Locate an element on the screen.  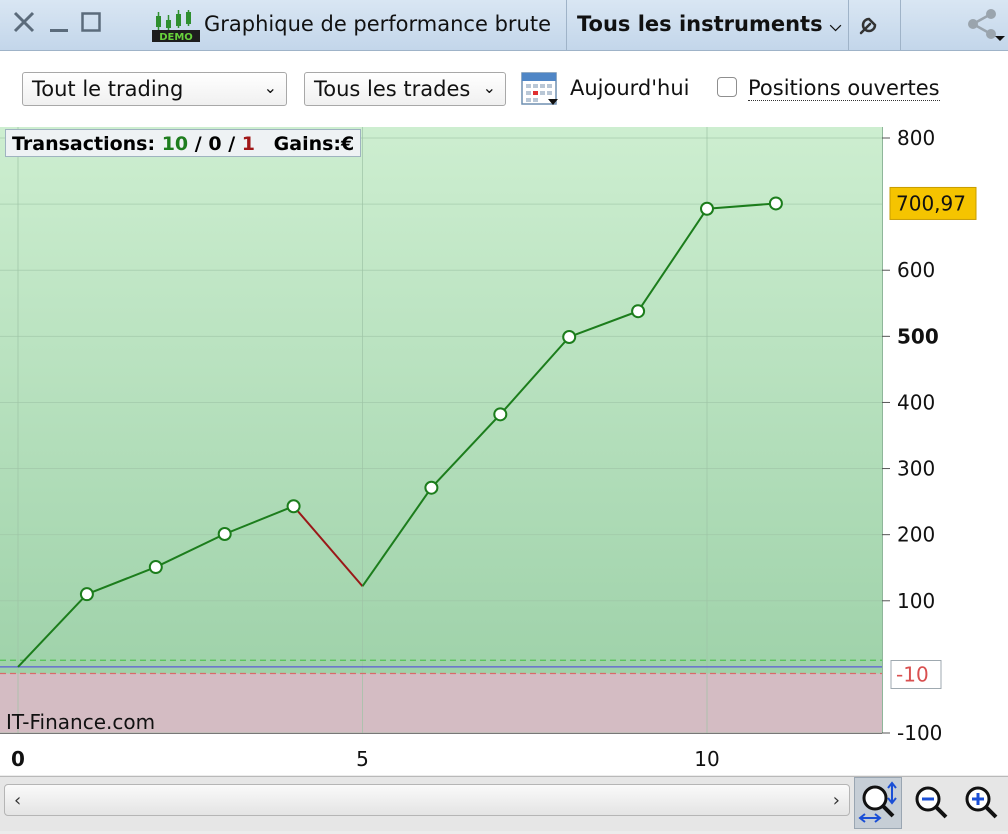
branding-watermark: IT-Finance.com is located at coordinates (81, 722).